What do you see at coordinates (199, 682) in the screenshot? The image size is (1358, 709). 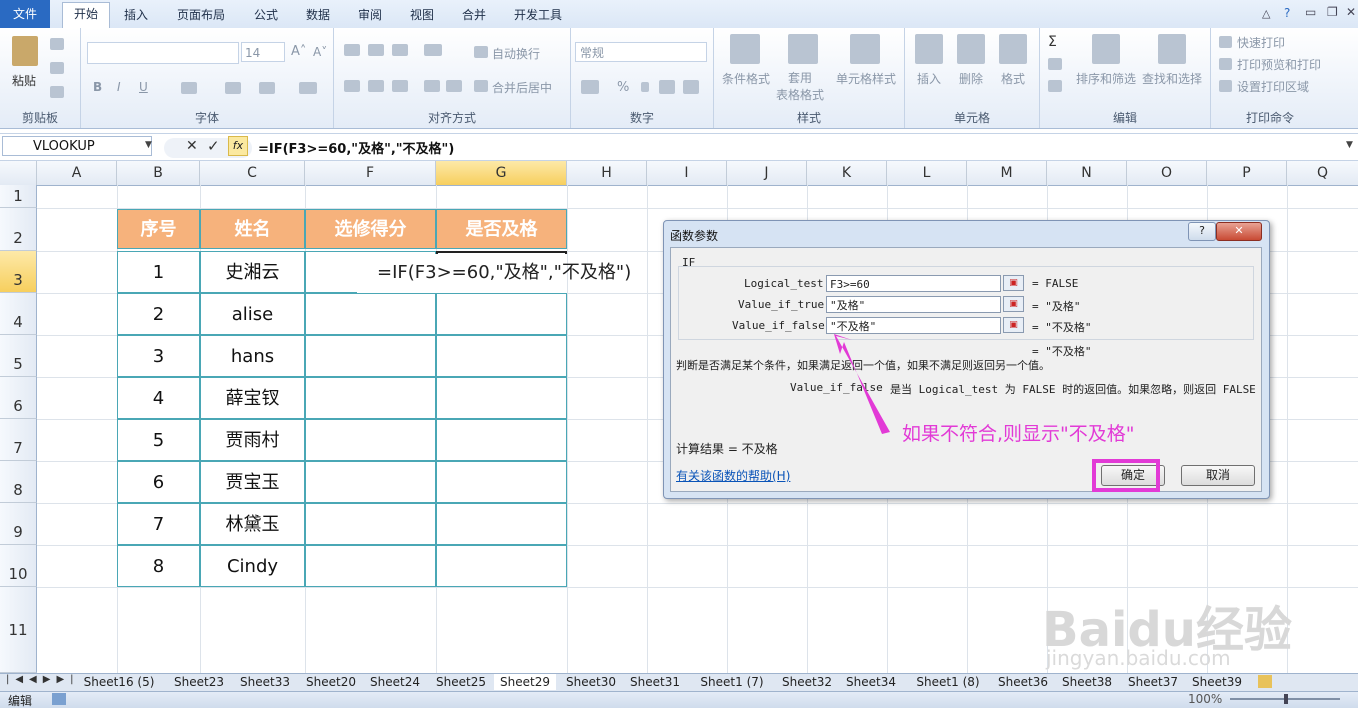 I see `sheet-tab: Sheet23` at bounding box center [199, 682].